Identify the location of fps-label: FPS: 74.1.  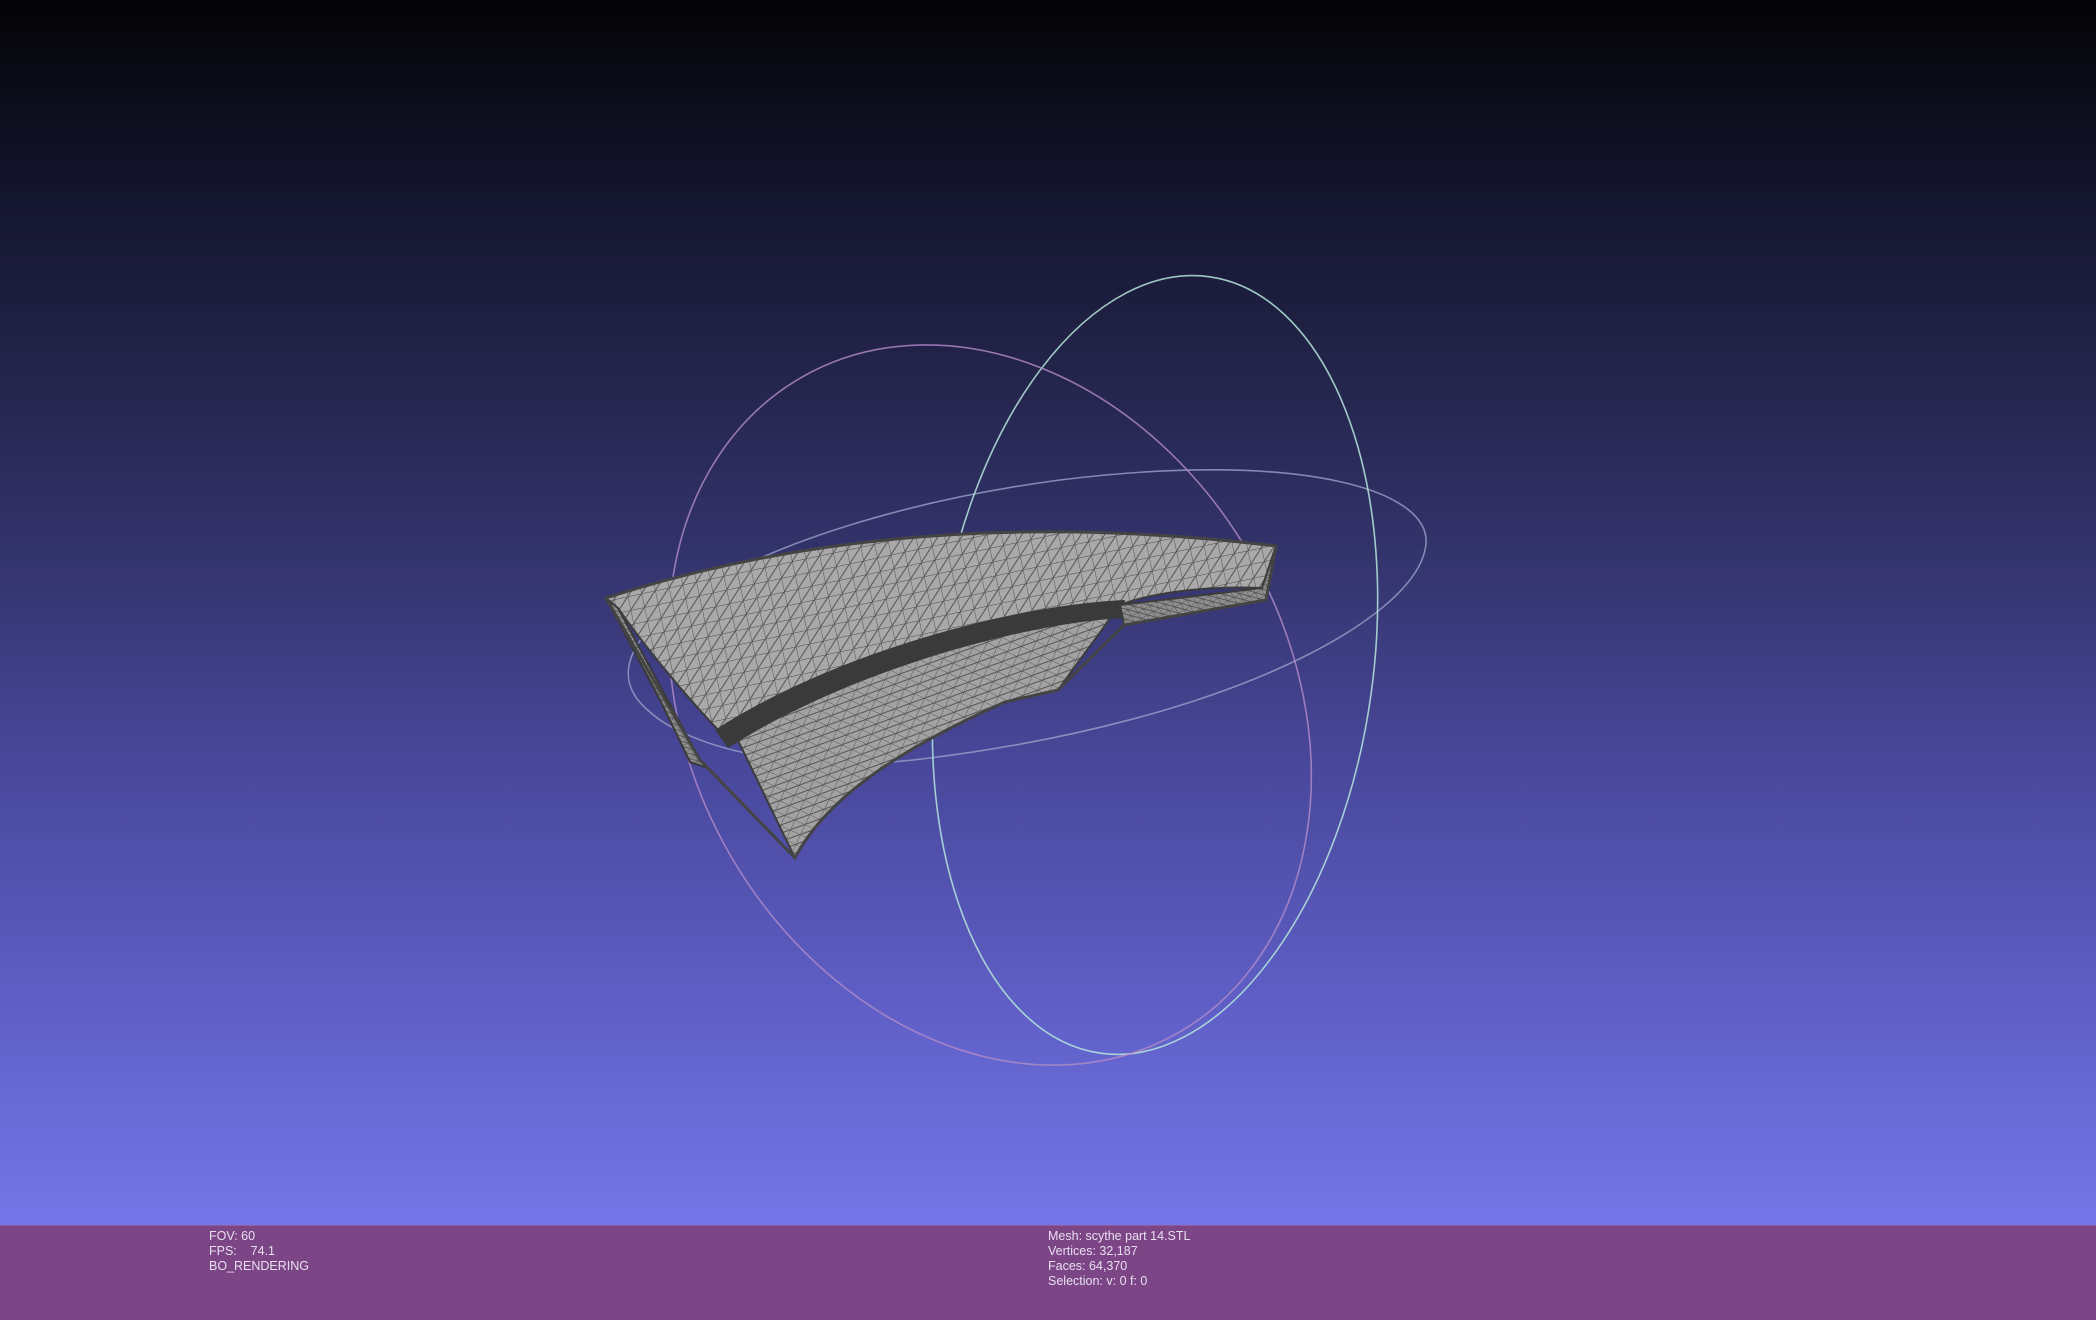
(242, 1251).